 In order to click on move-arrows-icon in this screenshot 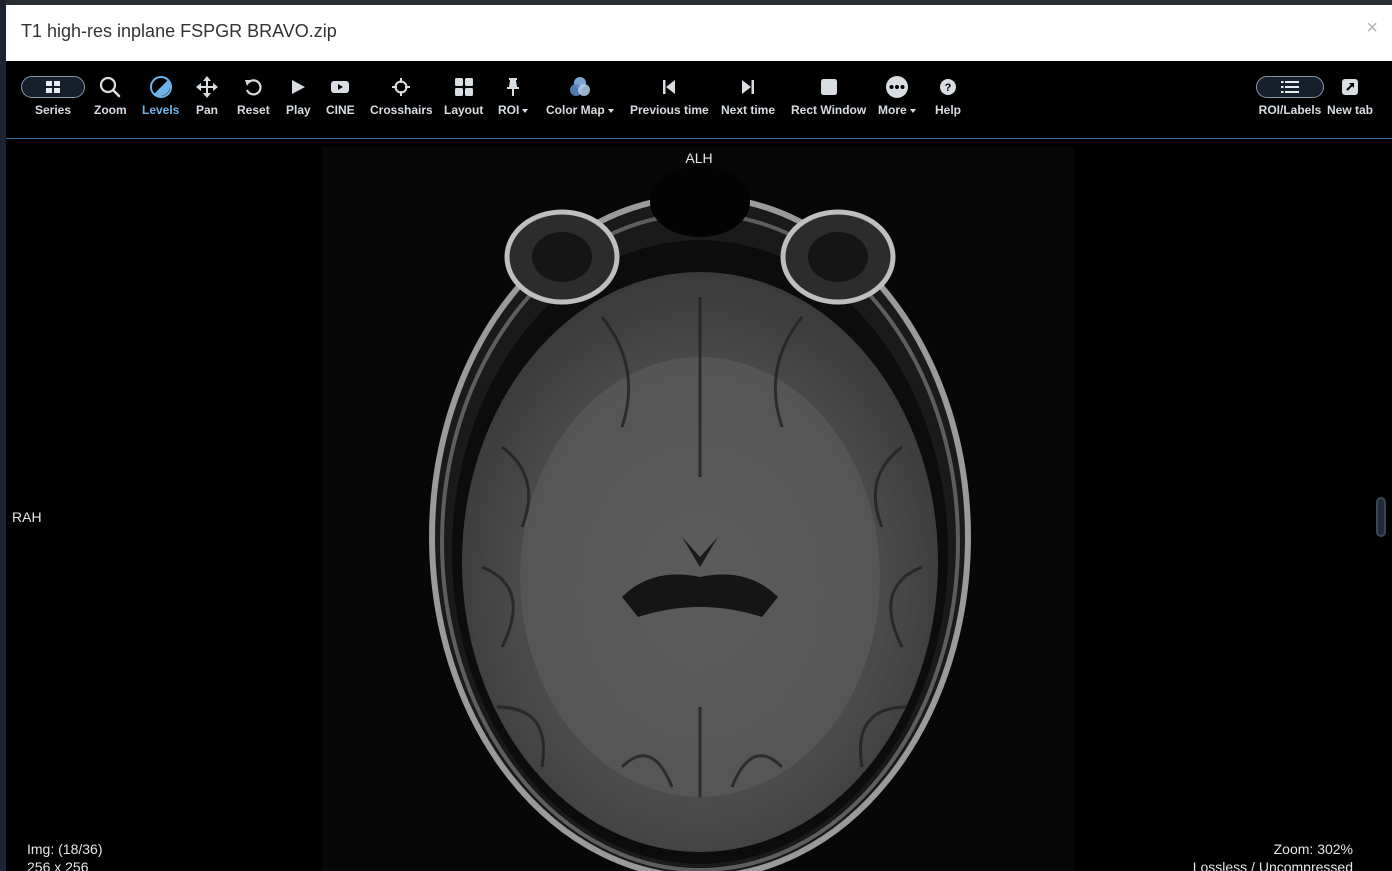, I will do `click(207, 87)`.